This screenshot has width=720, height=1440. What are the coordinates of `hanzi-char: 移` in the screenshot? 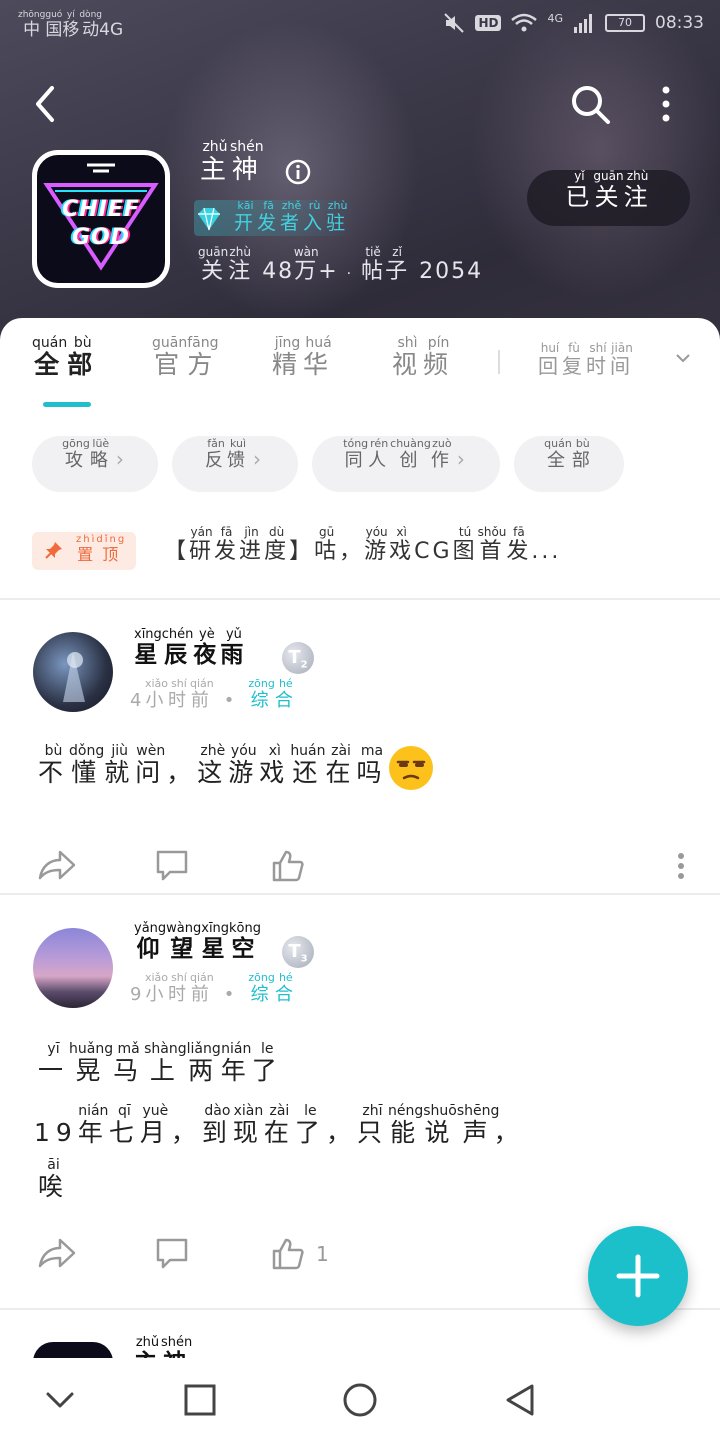 It's located at (71, 30).